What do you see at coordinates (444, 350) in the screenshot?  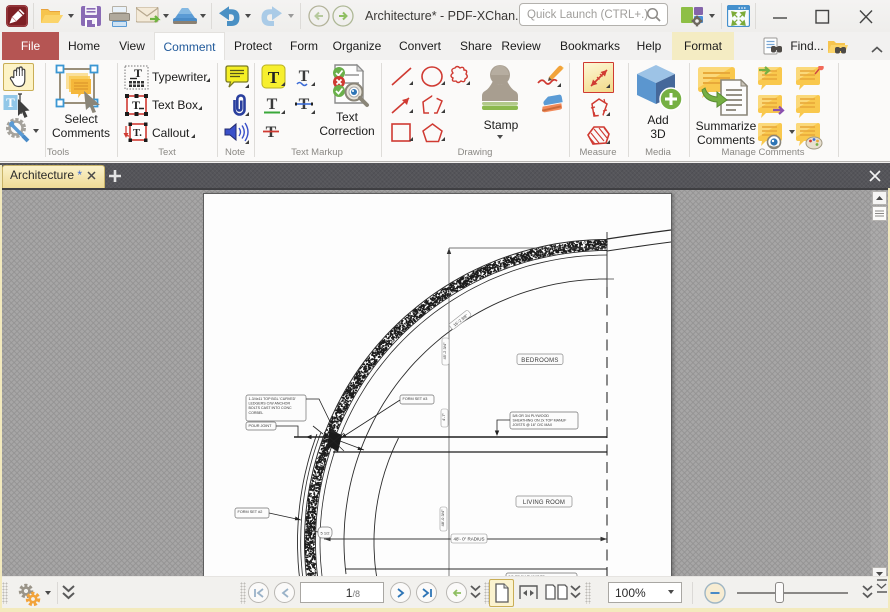 I see `svg-text: 45'-2 3/4"` at bounding box center [444, 350].